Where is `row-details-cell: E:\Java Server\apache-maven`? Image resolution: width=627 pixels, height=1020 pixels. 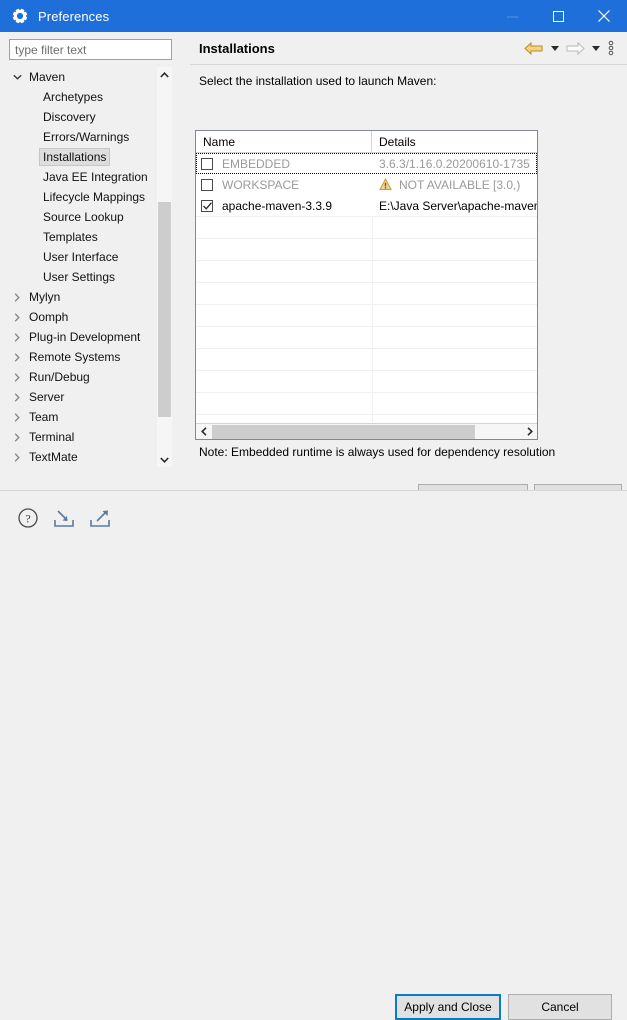
row-details-cell: E:\Java Server\apache-maven is located at coordinates (454, 205).